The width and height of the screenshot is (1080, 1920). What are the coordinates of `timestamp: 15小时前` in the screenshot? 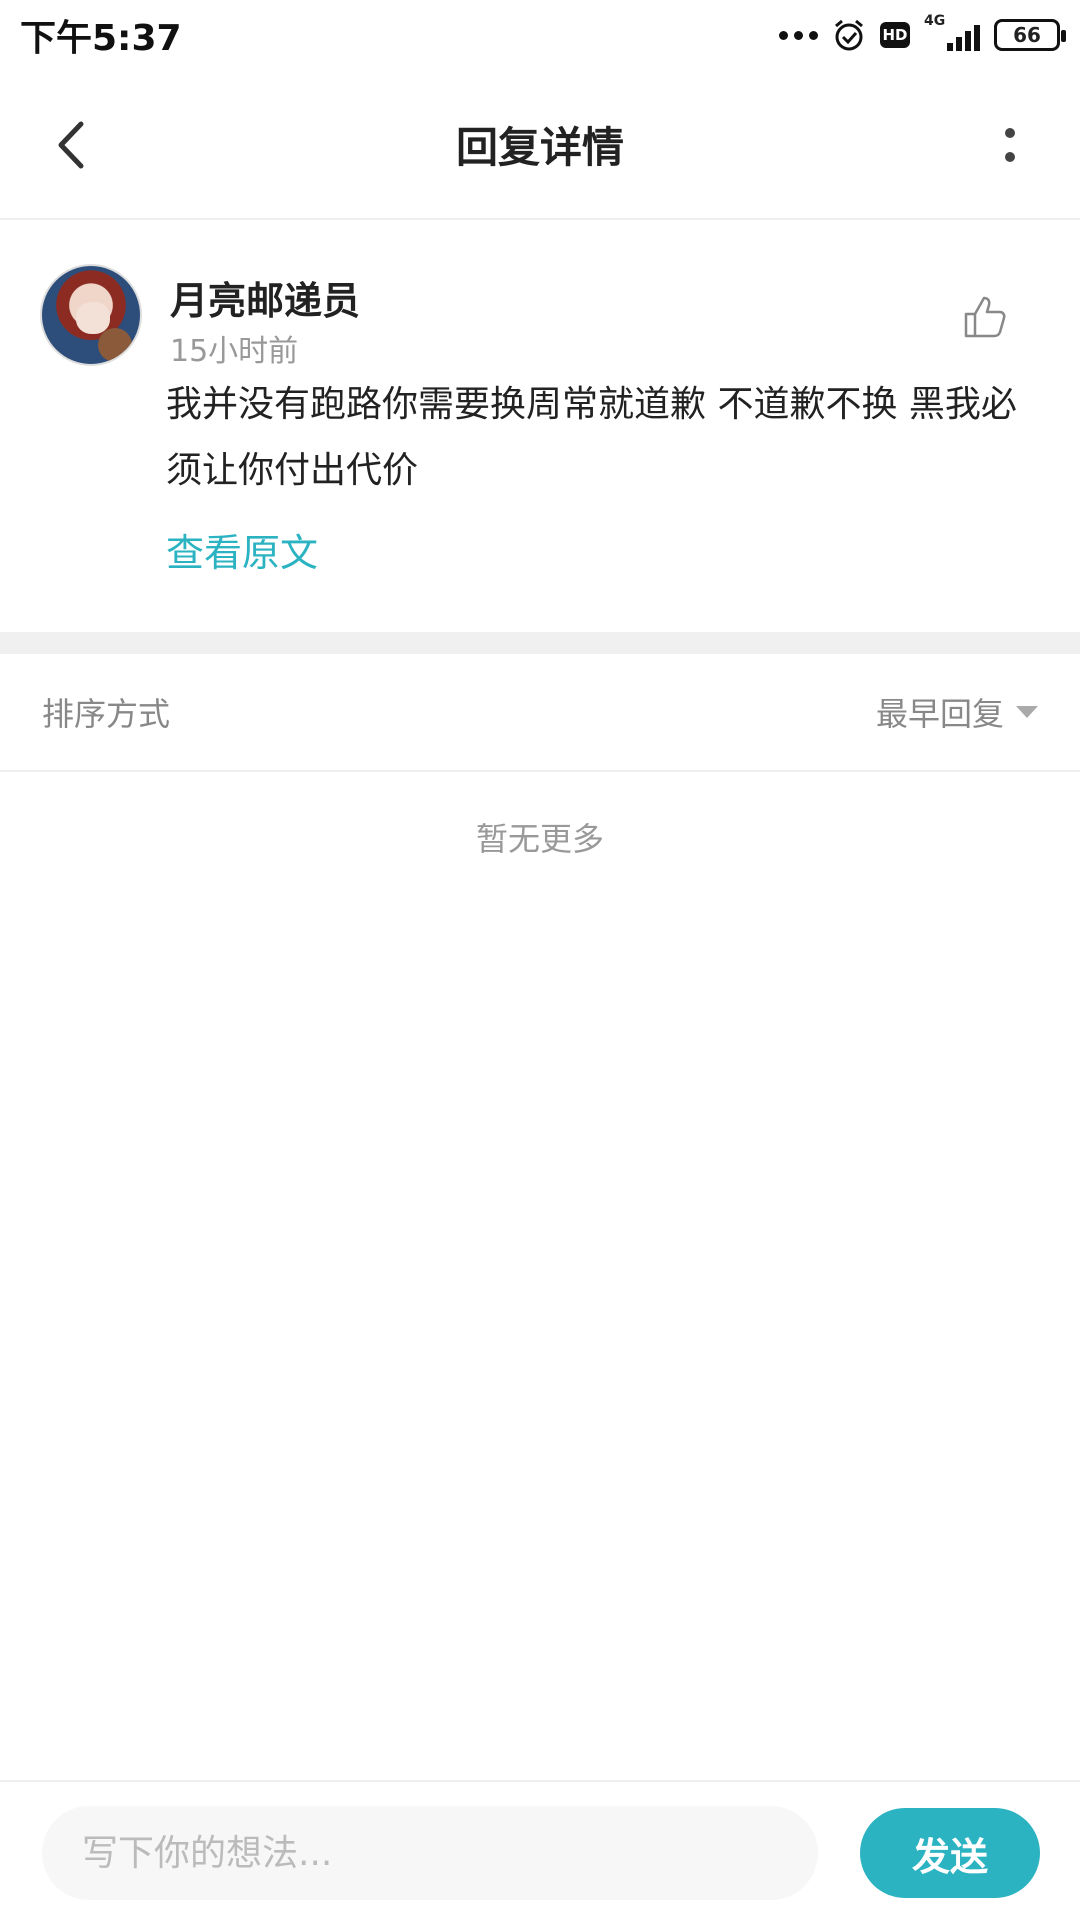 It's located at (234, 351).